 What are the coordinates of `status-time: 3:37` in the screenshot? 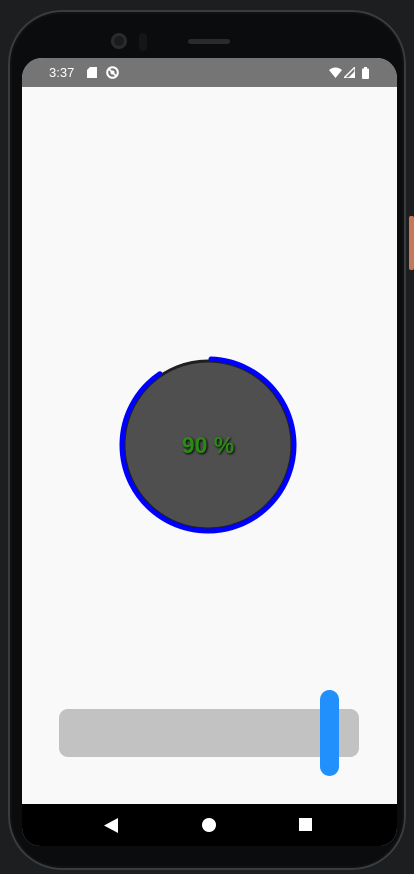 It's located at (62, 72).